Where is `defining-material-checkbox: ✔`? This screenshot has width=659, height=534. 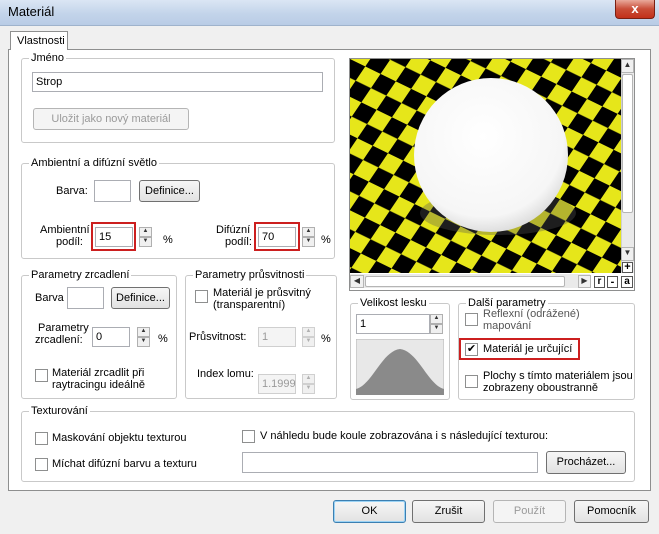 defining-material-checkbox: ✔ is located at coordinates (471, 349).